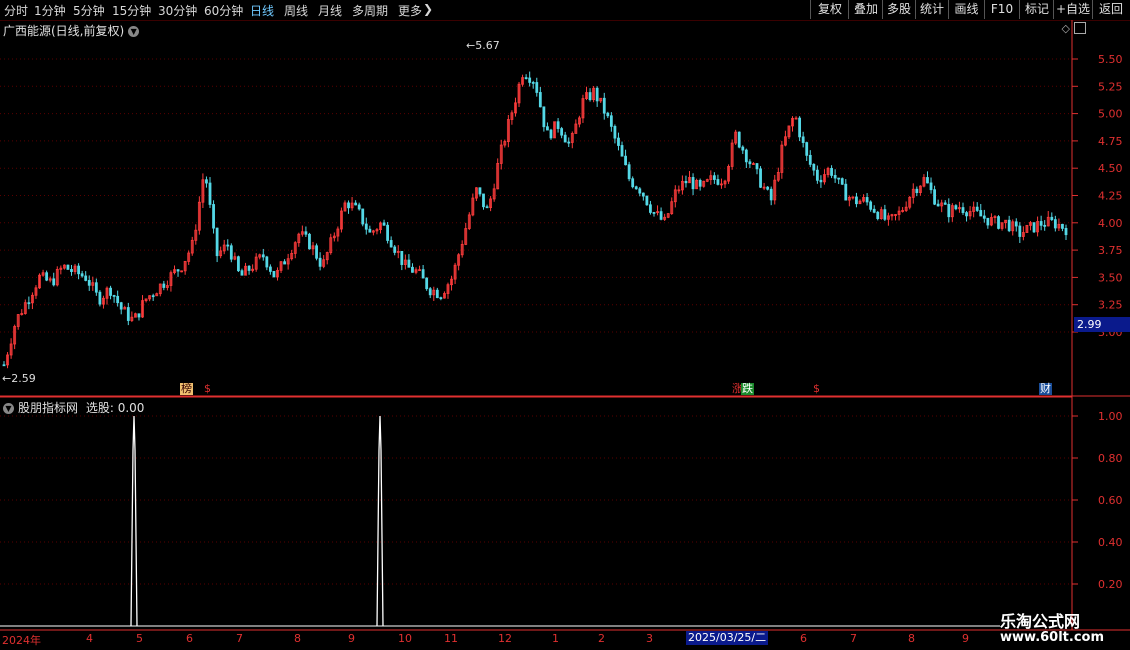 The width and height of the screenshot is (1130, 650). I want to click on watermark-url: www.60lt.com, so click(1052, 637).